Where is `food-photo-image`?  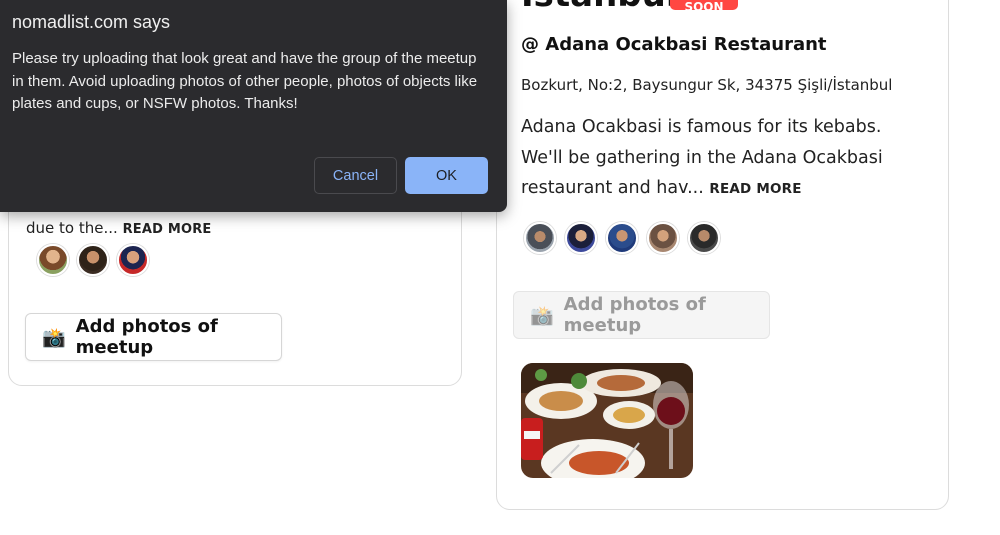
food-photo-image is located at coordinates (607, 420).